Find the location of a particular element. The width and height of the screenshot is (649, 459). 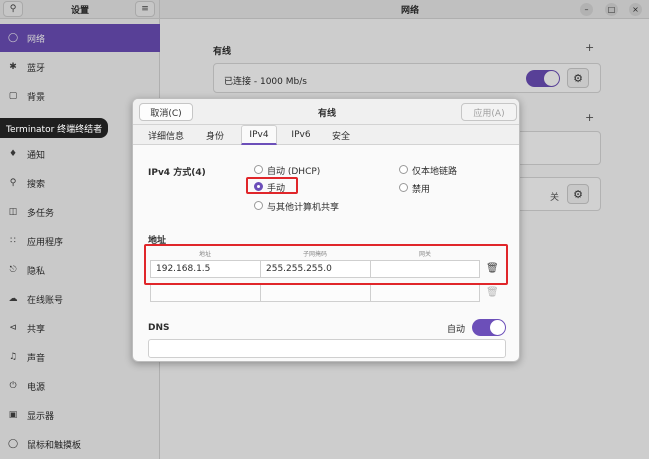

method-disabled-label: 禁用 is located at coordinates (421, 190).